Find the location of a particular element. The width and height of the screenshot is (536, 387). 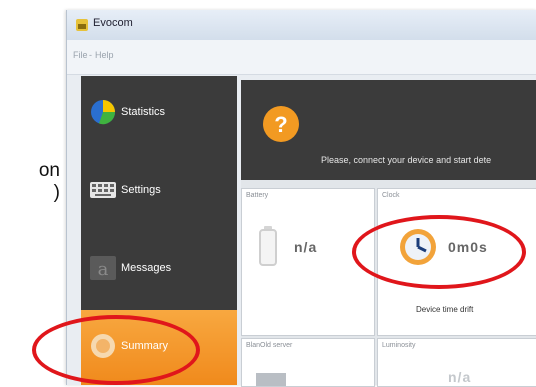

luminosity-card: Luminosity n/a is located at coordinates (456, 362).